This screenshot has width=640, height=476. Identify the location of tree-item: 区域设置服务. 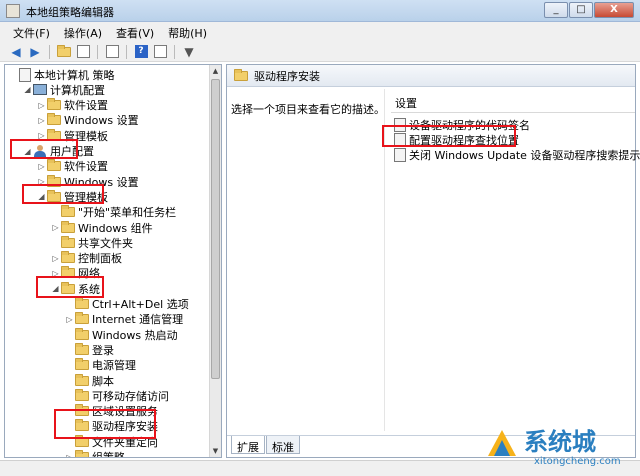
(111, 411).